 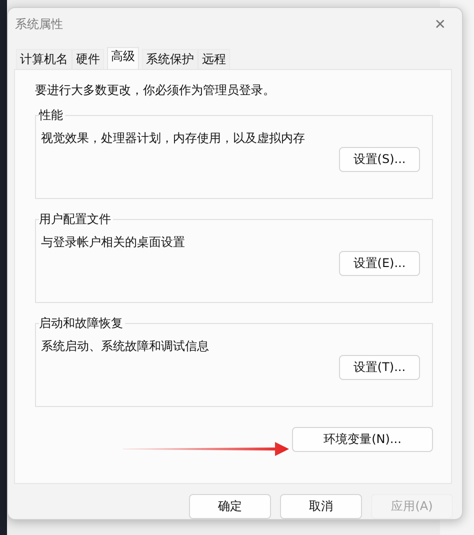 I want to click on group-title: 用户配置文件, so click(x=75, y=219).